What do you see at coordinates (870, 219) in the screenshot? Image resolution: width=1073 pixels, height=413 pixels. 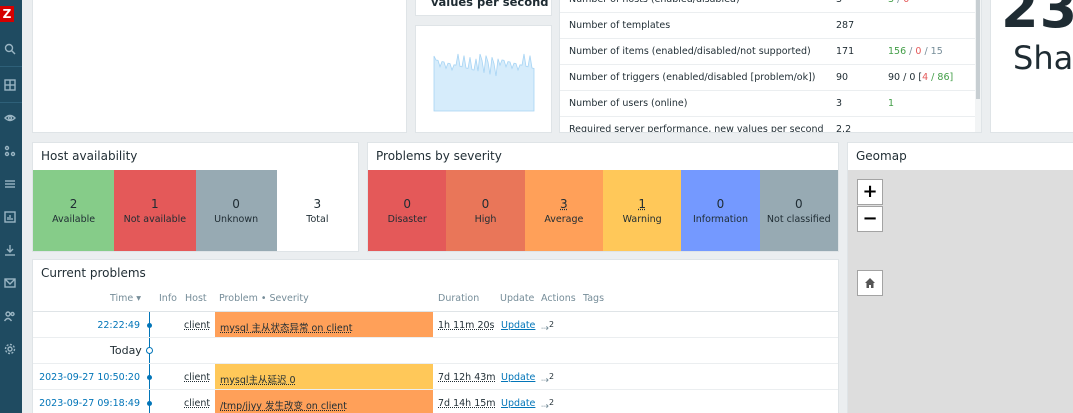 I see `zoom-out-button: −` at bounding box center [870, 219].